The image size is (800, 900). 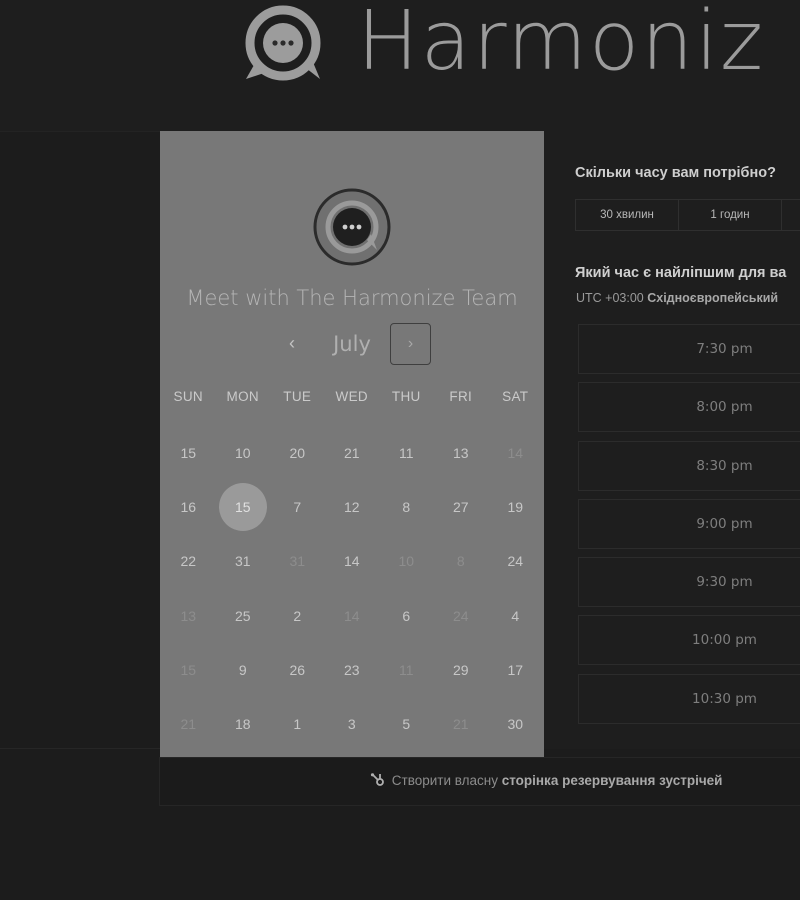 I want to click on next-month-button: ›, so click(x=410, y=344).